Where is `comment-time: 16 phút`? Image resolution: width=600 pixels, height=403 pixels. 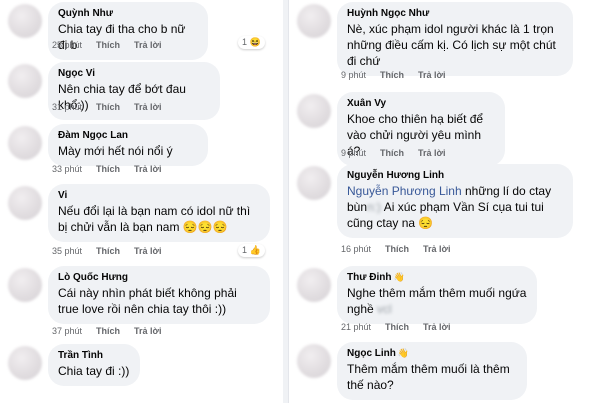
comment-time: 16 phút is located at coordinates (356, 249).